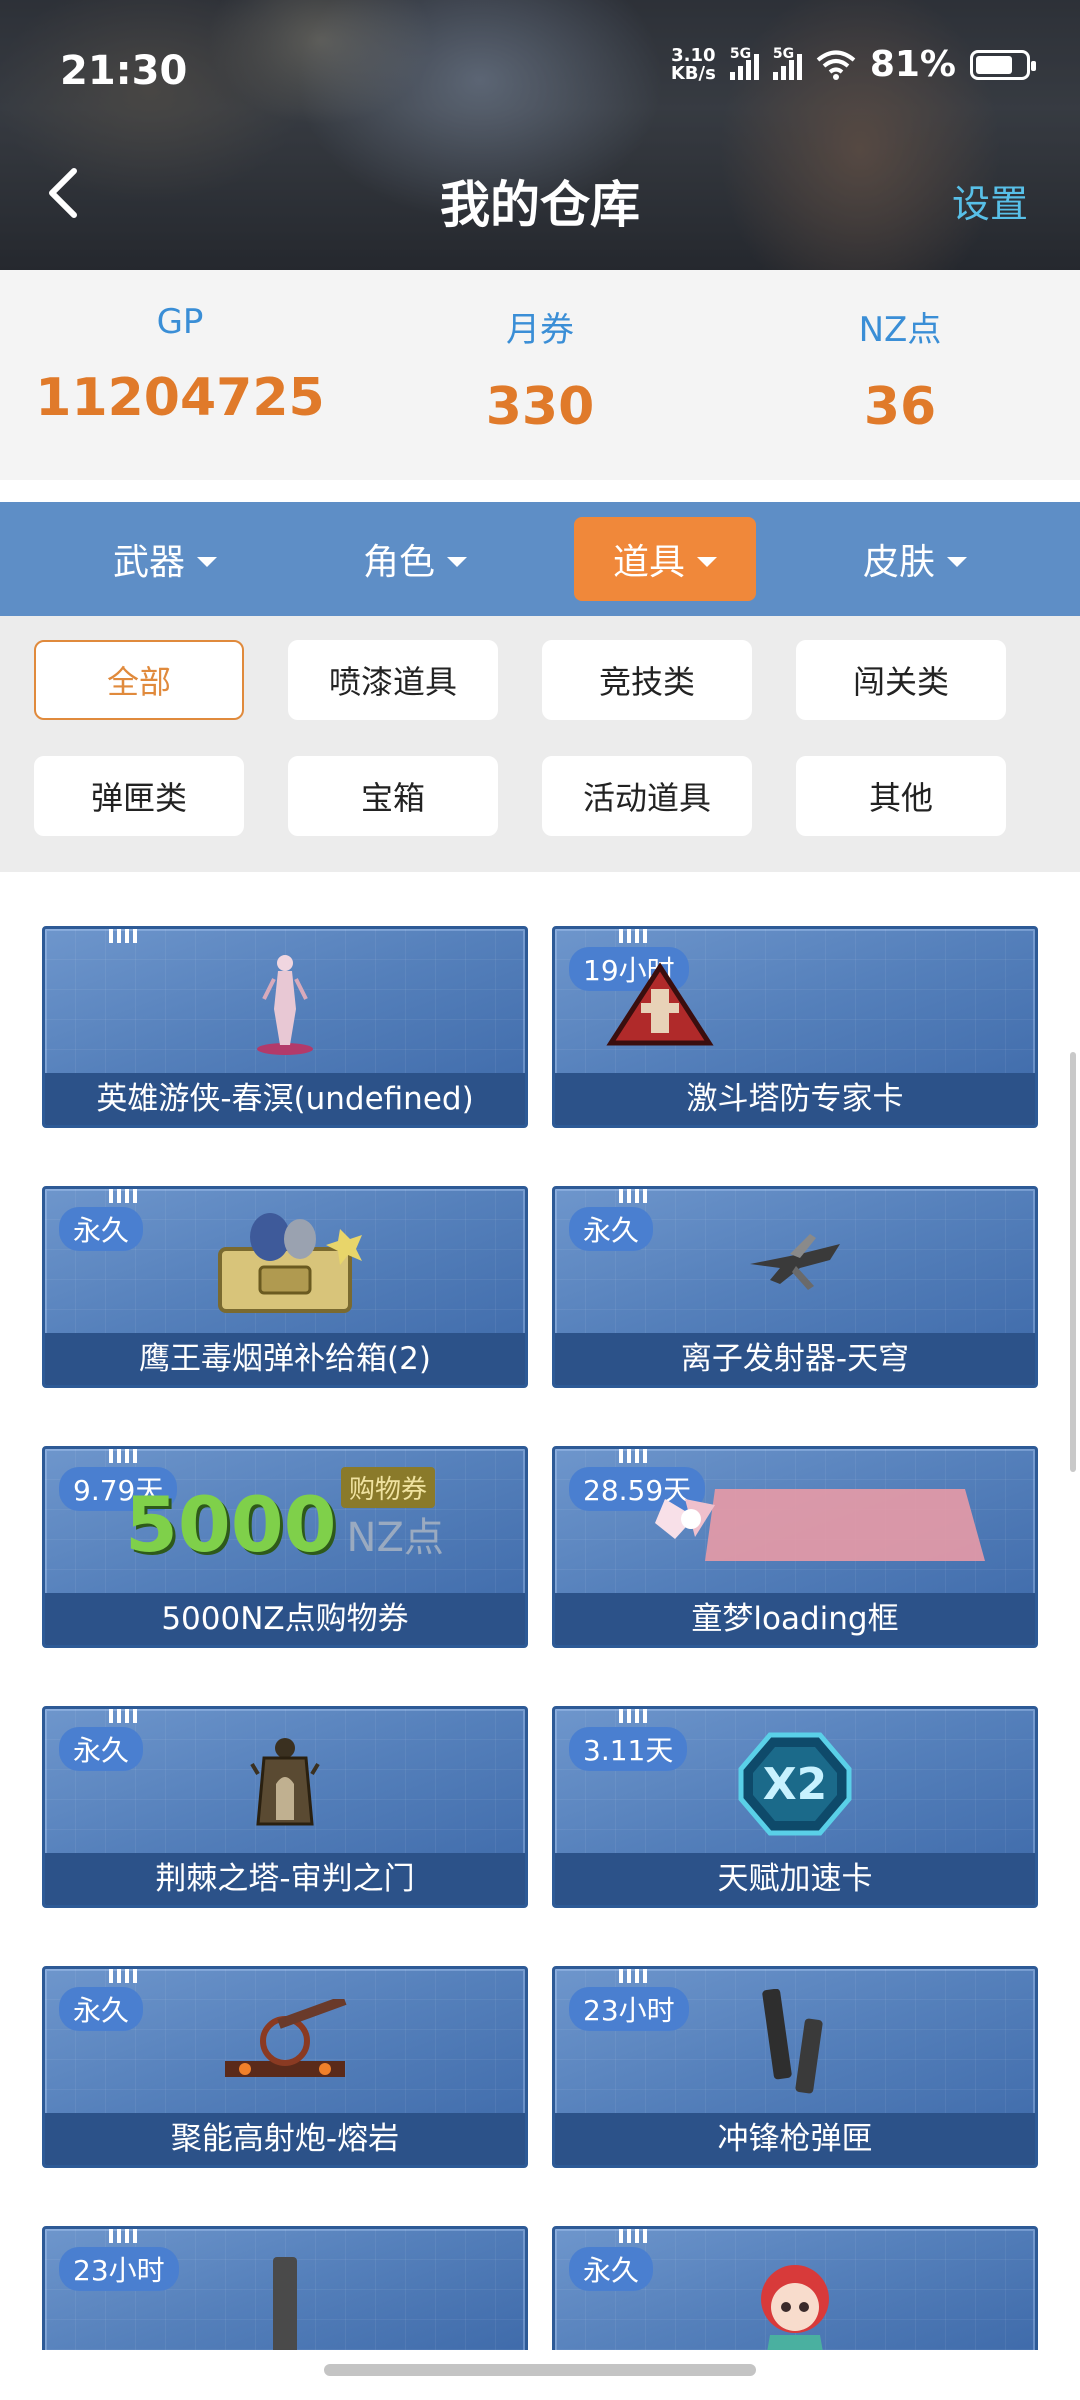 The height and width of the screenshot is (2400, 1080). What do you see at coordinates (647, 796) in the screenshot?
I see `filter-event: 活动道具` at bounding box center [647, 796].